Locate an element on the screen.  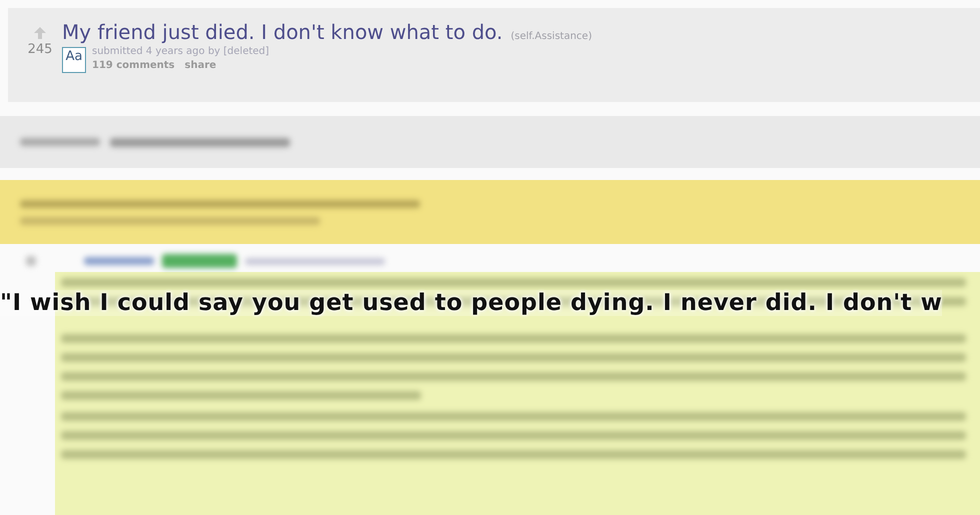
score: 245 is located at coordinates (40, 49).